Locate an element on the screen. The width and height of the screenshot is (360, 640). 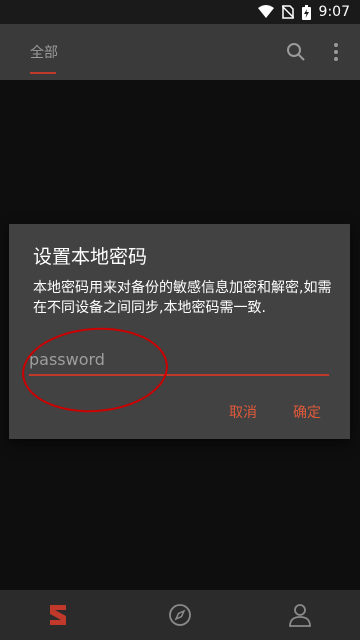
tab-indicator is located at coordinates (43, 73).